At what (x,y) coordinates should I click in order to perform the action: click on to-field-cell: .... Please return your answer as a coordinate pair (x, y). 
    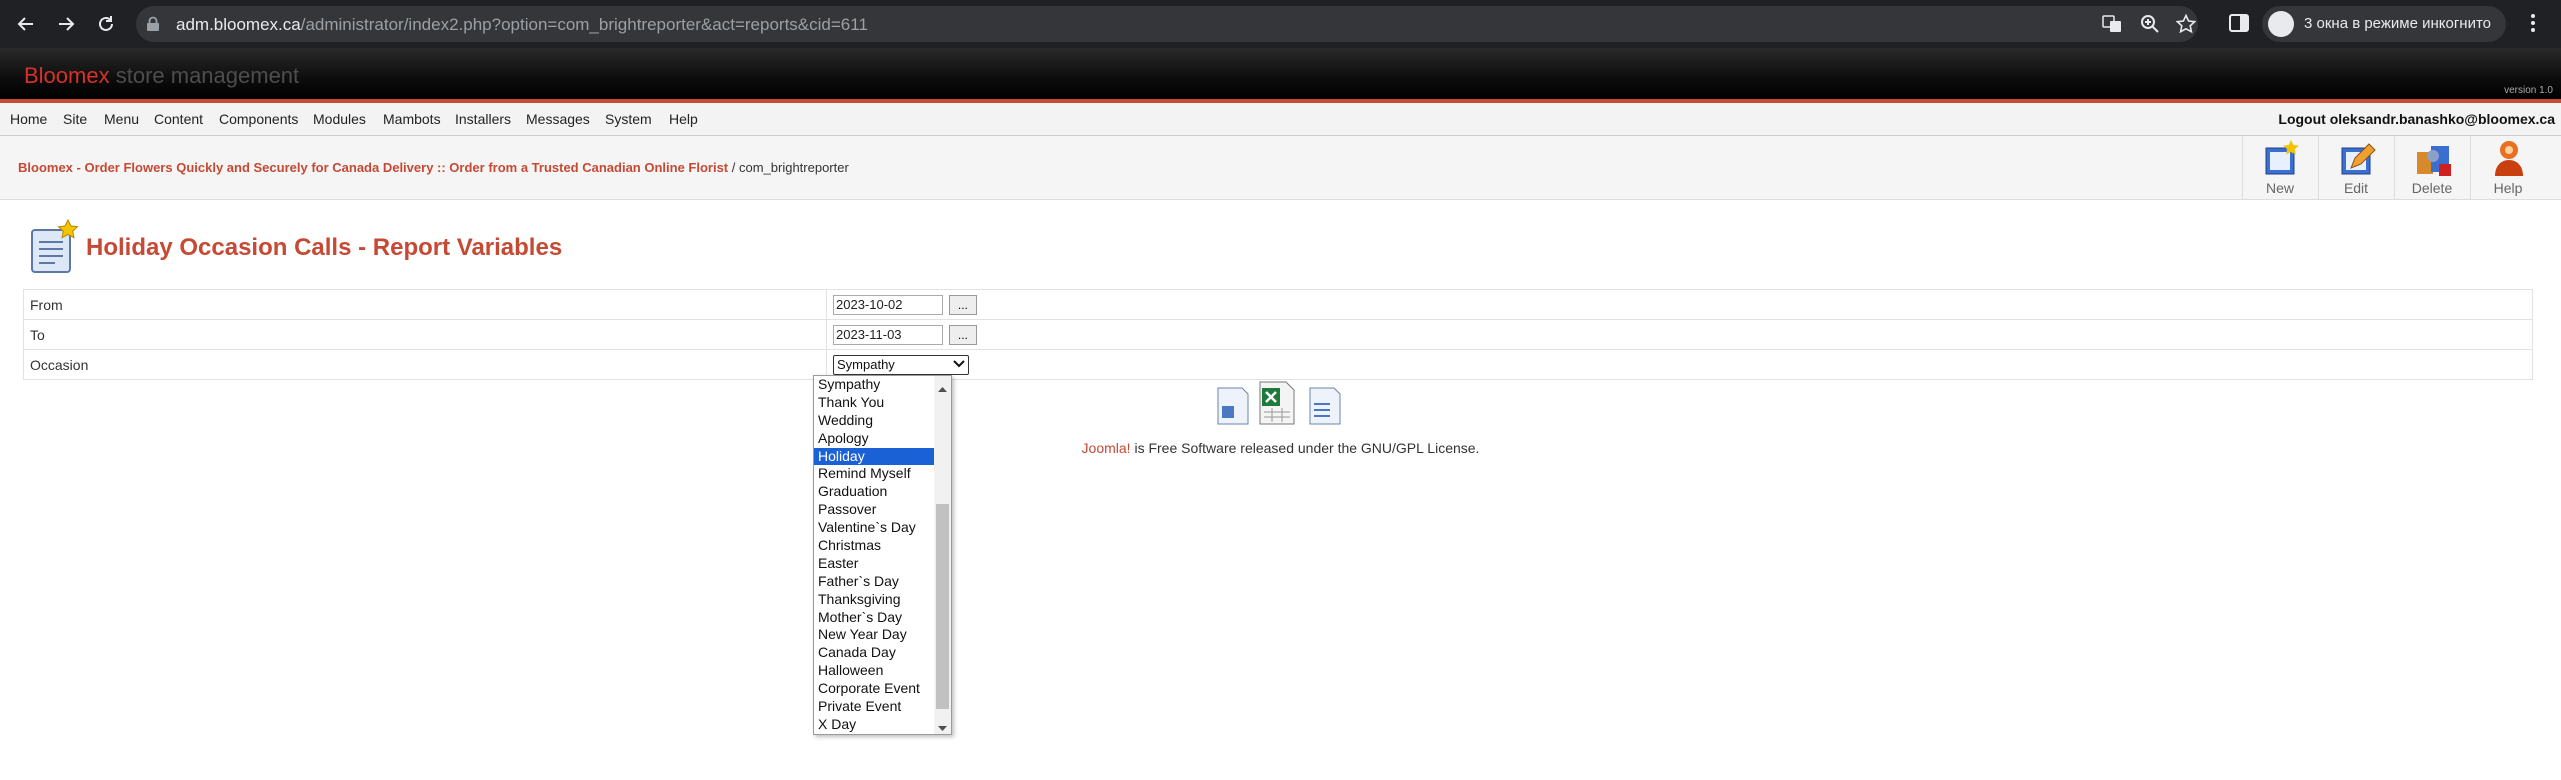
    Looking at the image, I should click on (1679, 334).